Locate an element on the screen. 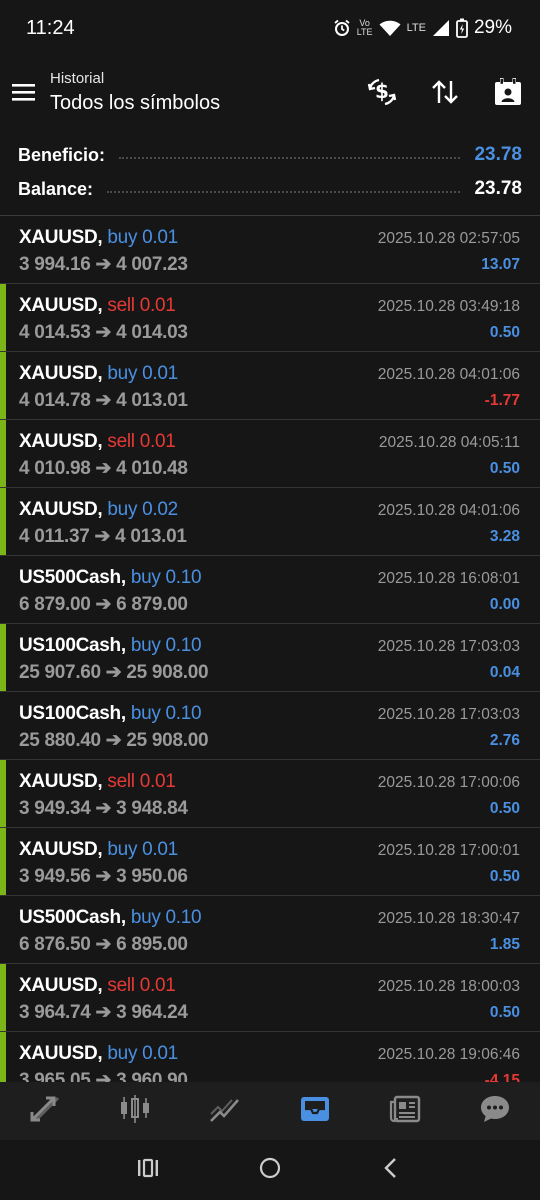  home-button is located at coordinates (270, 1169).